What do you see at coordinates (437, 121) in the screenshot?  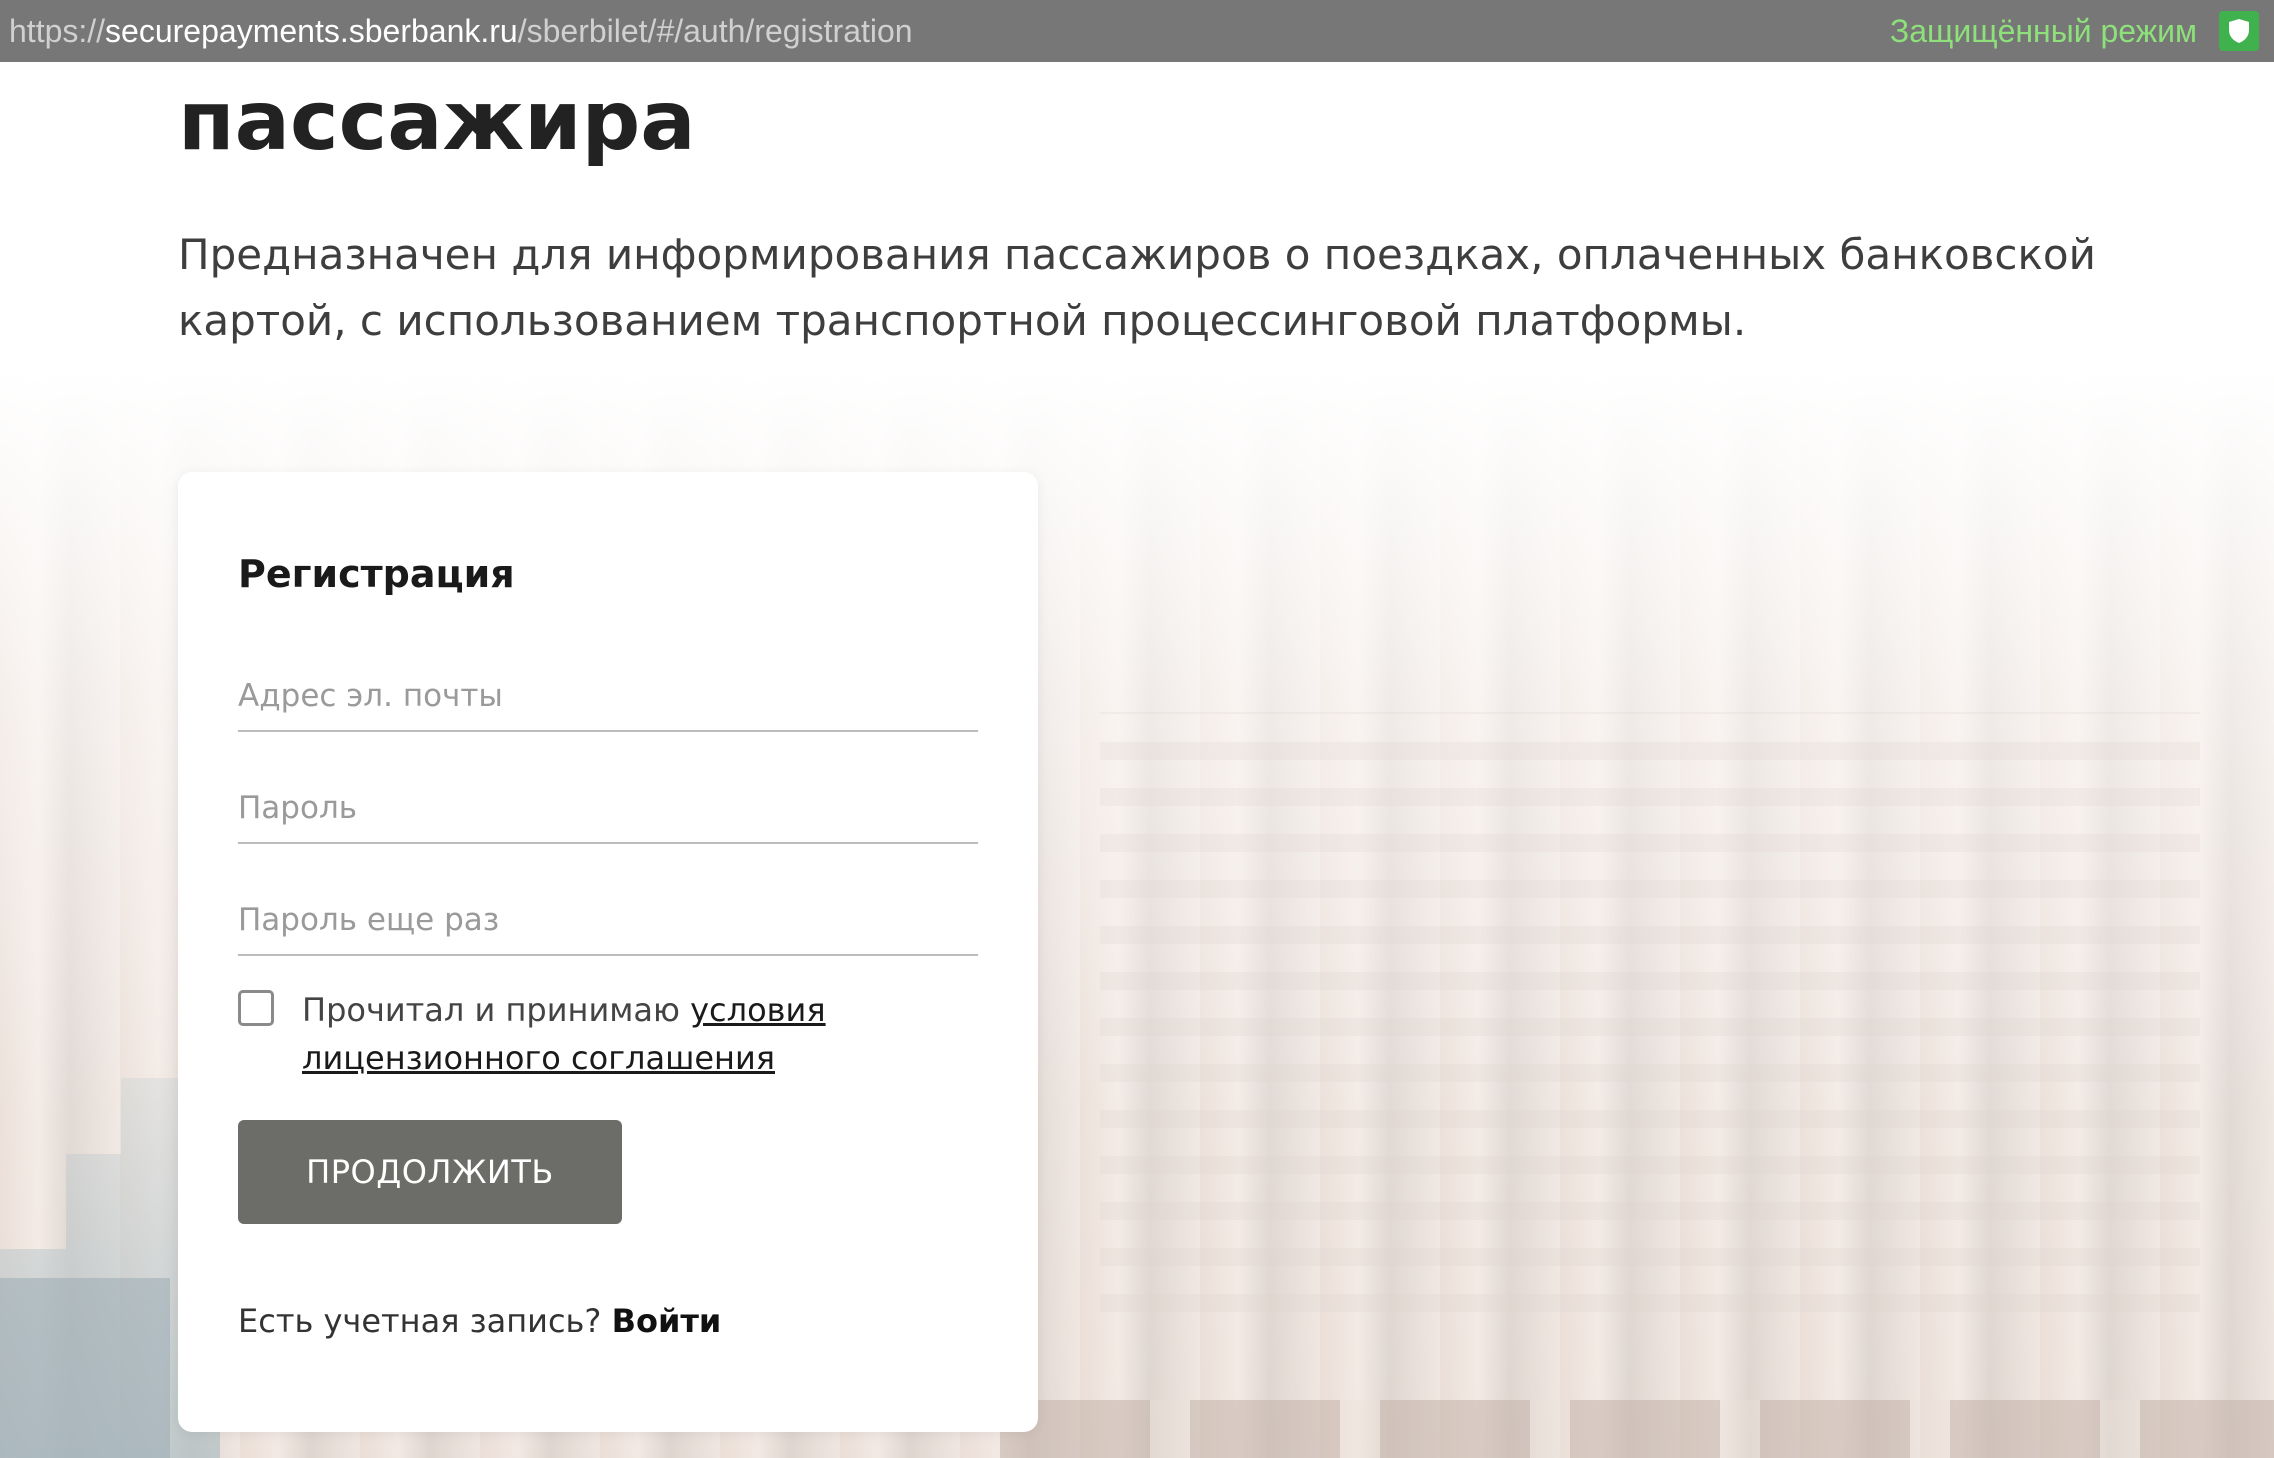 I see `page-heading: пассажира` at bounding box center [437, 121].